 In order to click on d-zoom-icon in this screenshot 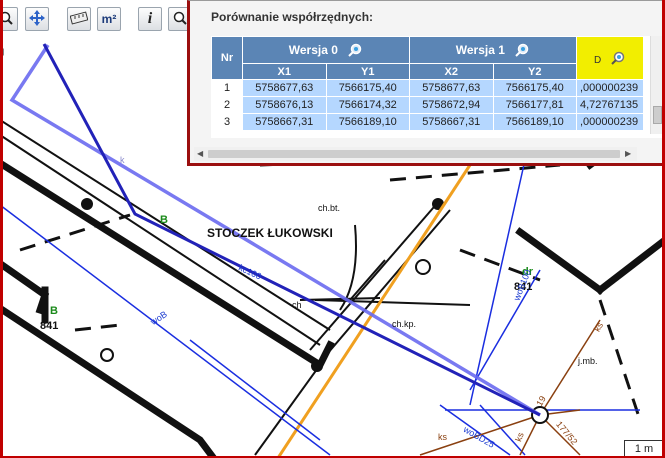, I will do `click(618, 58)`.